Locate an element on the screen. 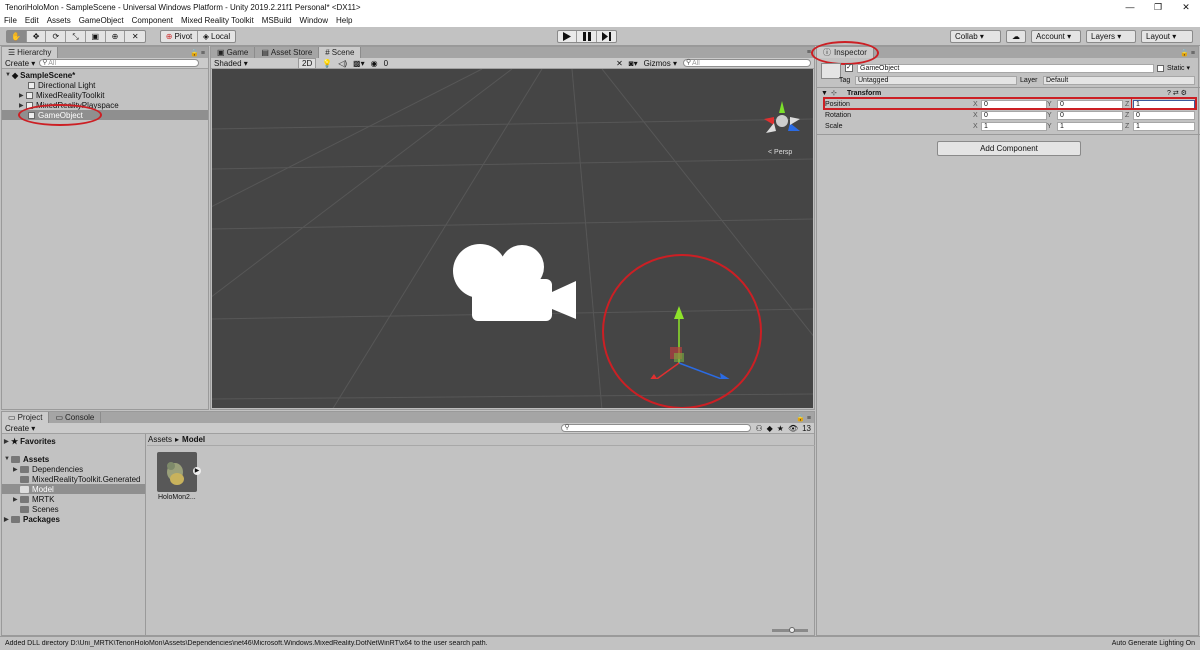 This screenshot has height=650, width=1200. menu-help: Help is located at coordinates (344, 20).